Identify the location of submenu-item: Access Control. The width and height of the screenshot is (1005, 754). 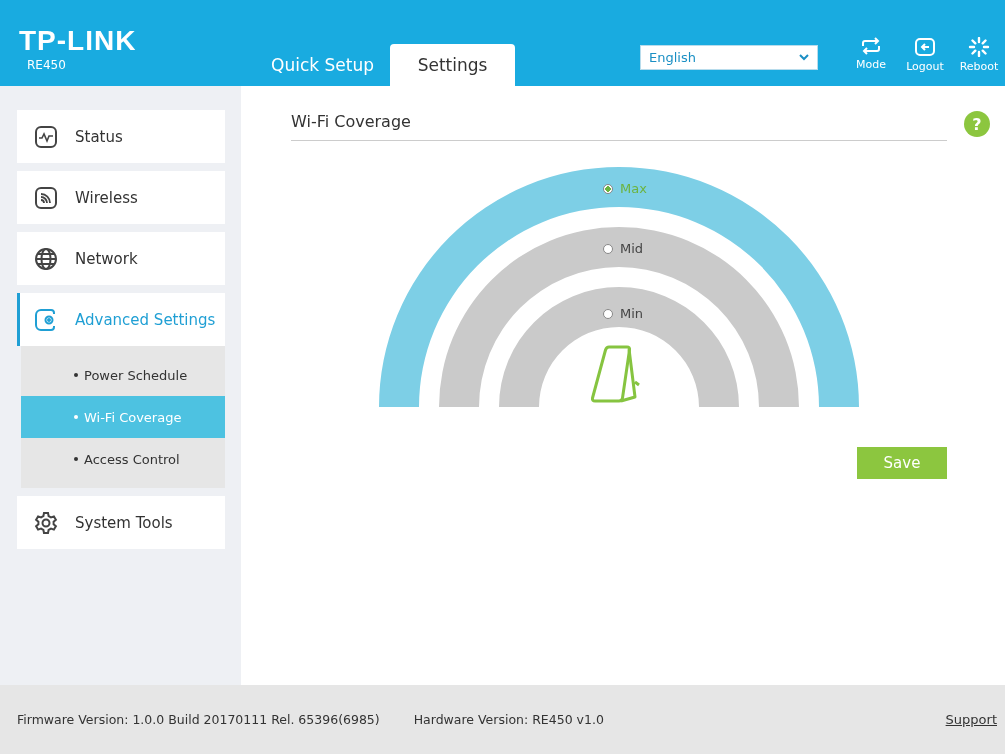
(123, 459).